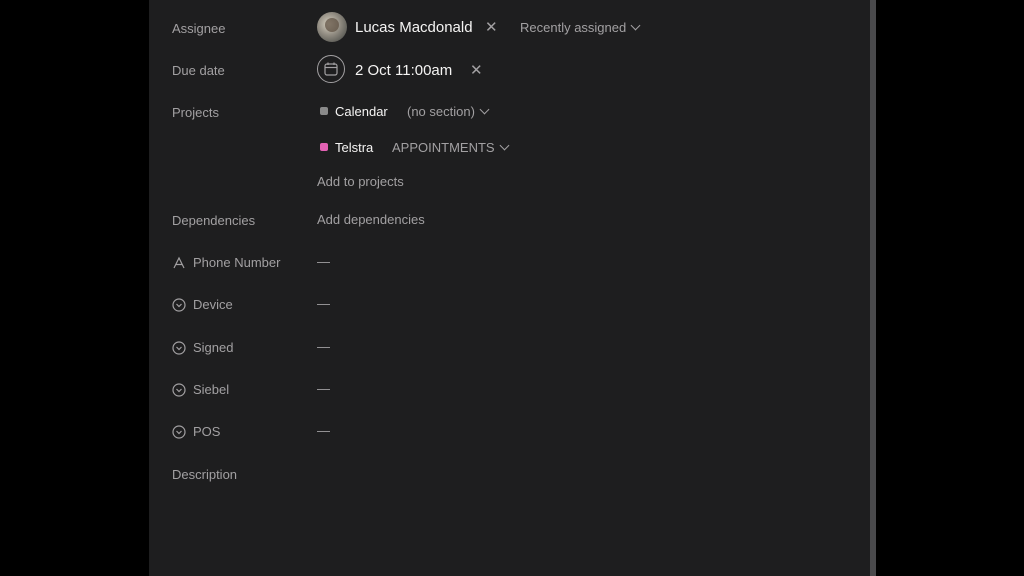 The image size is (1024, 576). Describe the element at coordinates (323, 388) in the screenshot. I see `field-value-siebel: —` at that location.